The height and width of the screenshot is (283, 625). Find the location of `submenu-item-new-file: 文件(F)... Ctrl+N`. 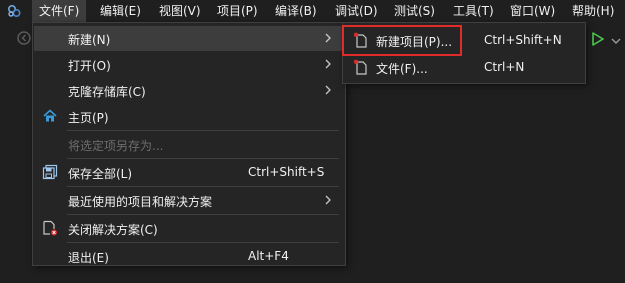

submenu-item-new-file: 文件(F)... Ctrl+N is located at coordinates (464, 67).